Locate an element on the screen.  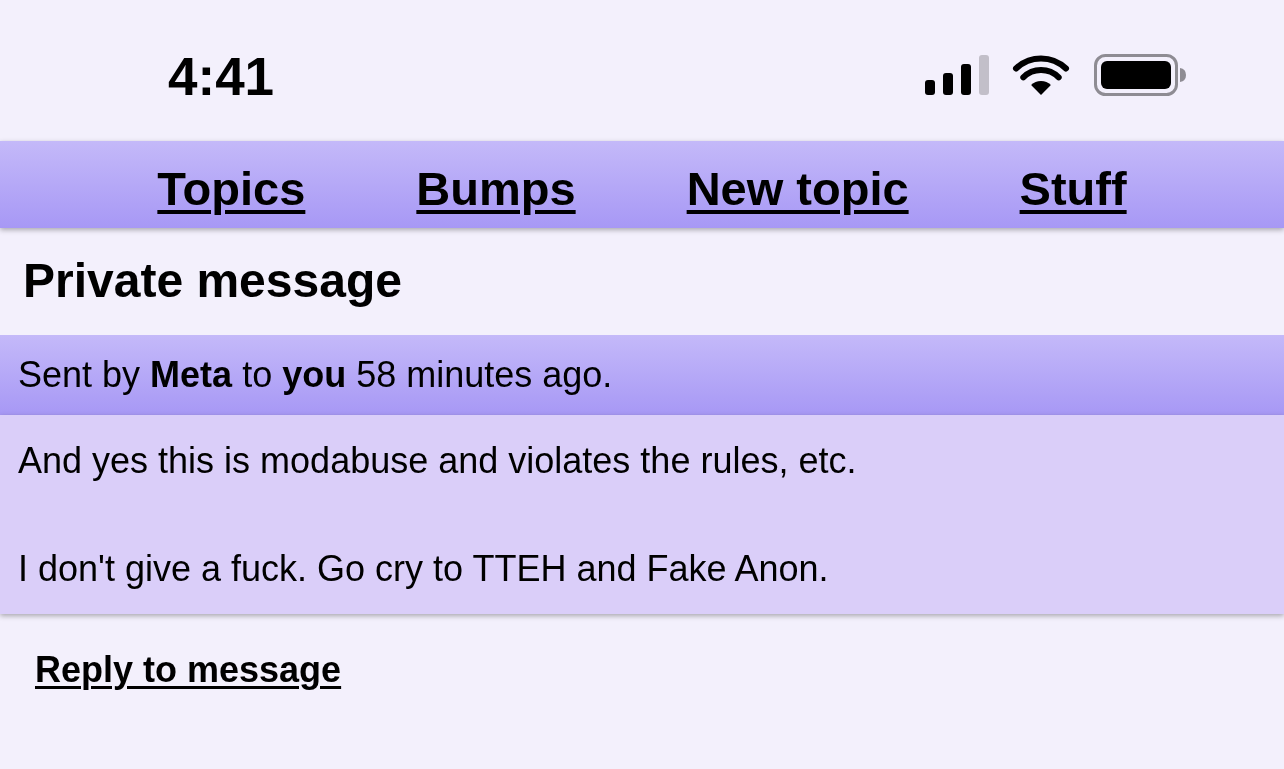
nav-link: New topic is located at coordinates (797, 189).